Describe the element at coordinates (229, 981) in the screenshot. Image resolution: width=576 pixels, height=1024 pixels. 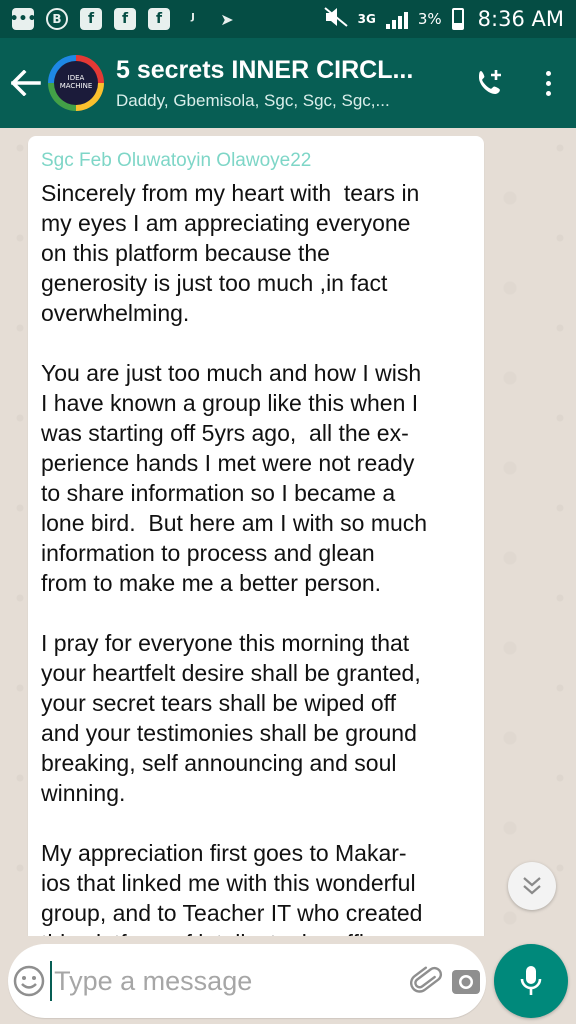
I see `message-input` at that location.